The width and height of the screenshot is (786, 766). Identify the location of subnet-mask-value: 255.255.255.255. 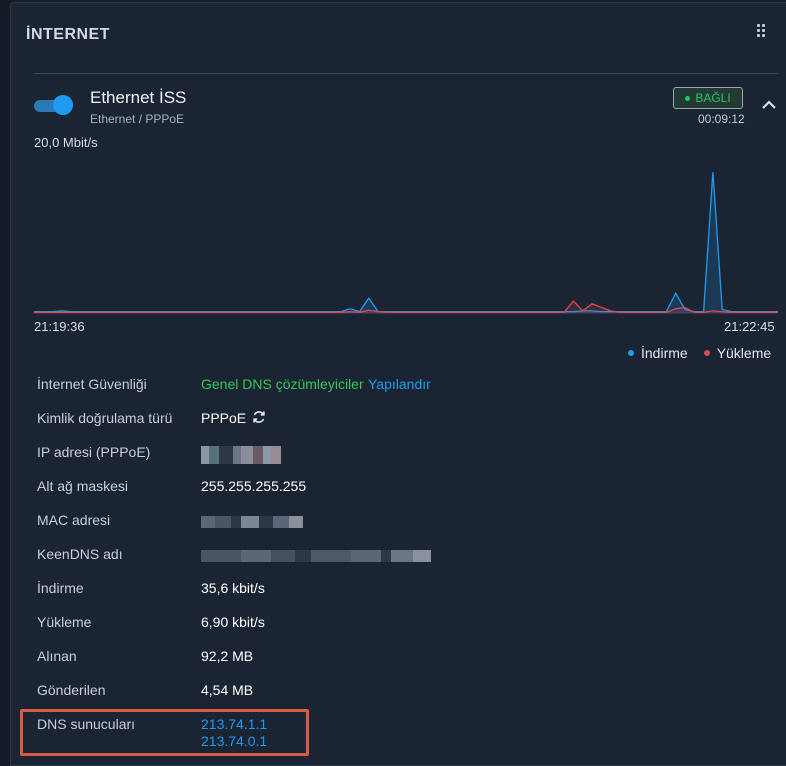
(254, 486).